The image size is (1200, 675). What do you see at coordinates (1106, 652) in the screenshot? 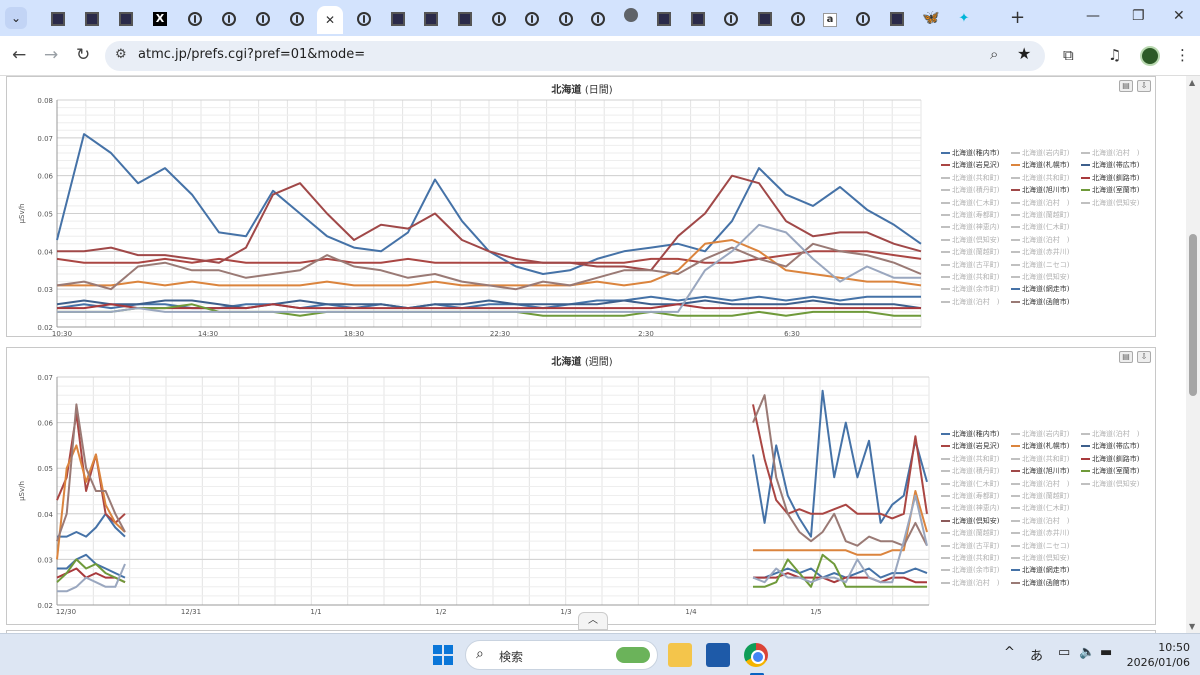
I see `battery-icon: ▬` at bounding box center [1106, 652].